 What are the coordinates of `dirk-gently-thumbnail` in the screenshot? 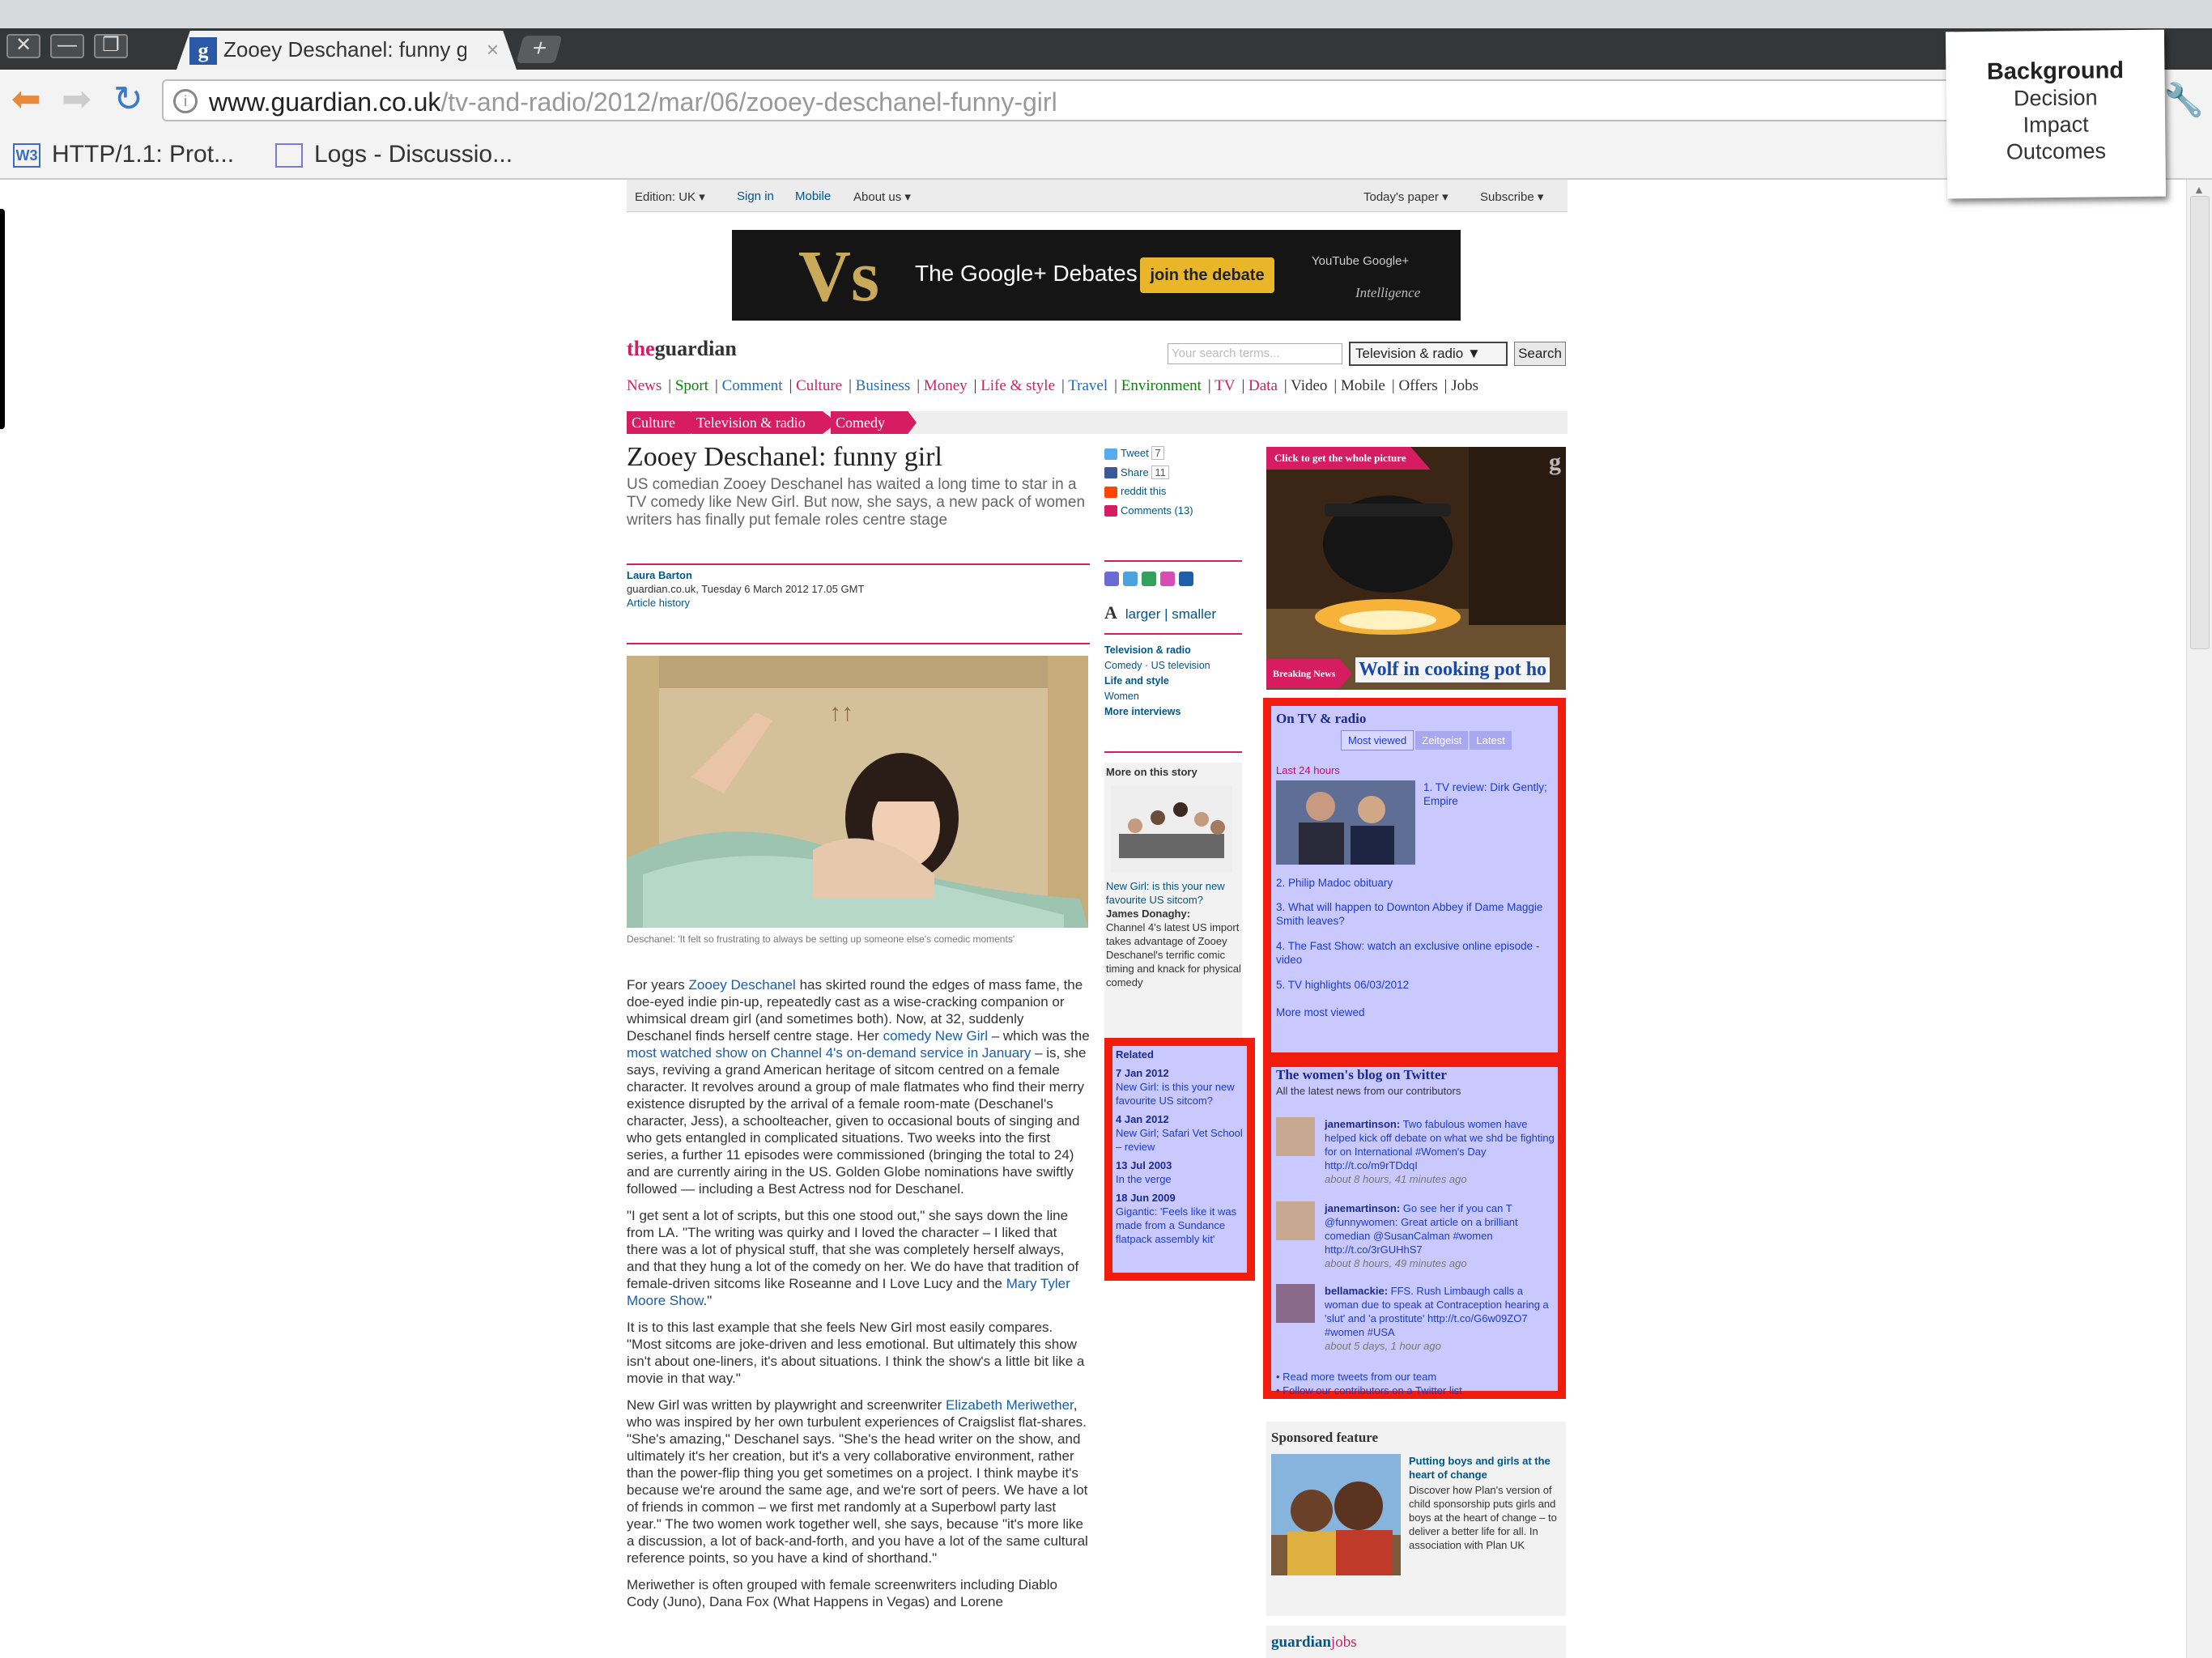 It's located at (1346, 822).